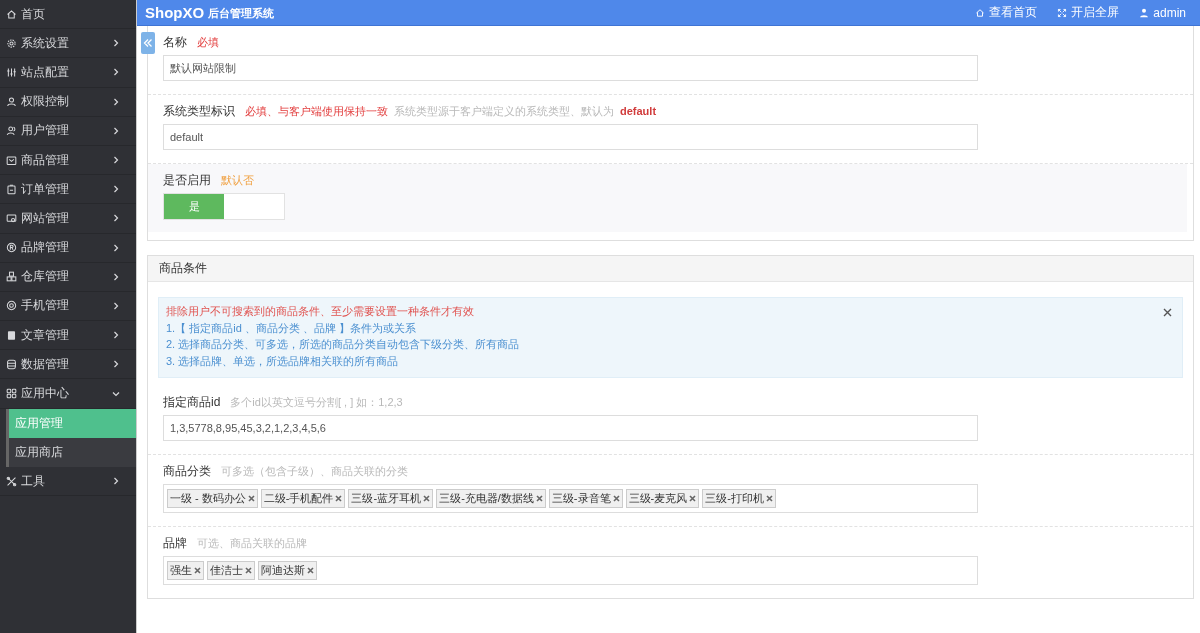 This screenshot has height=633, width=1200. Describe the element at coordinates (570, 137) in the screenshot. I see `input-field: default` at that location.